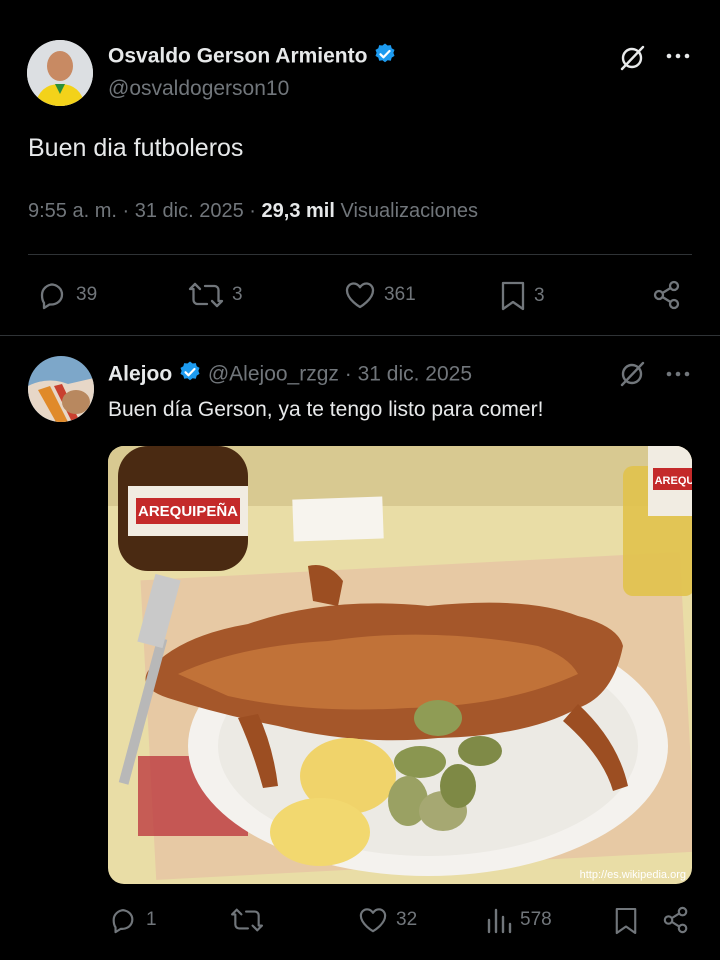  I want to click on bottle-label: AREQUIPEÑA, so click(188, 511).